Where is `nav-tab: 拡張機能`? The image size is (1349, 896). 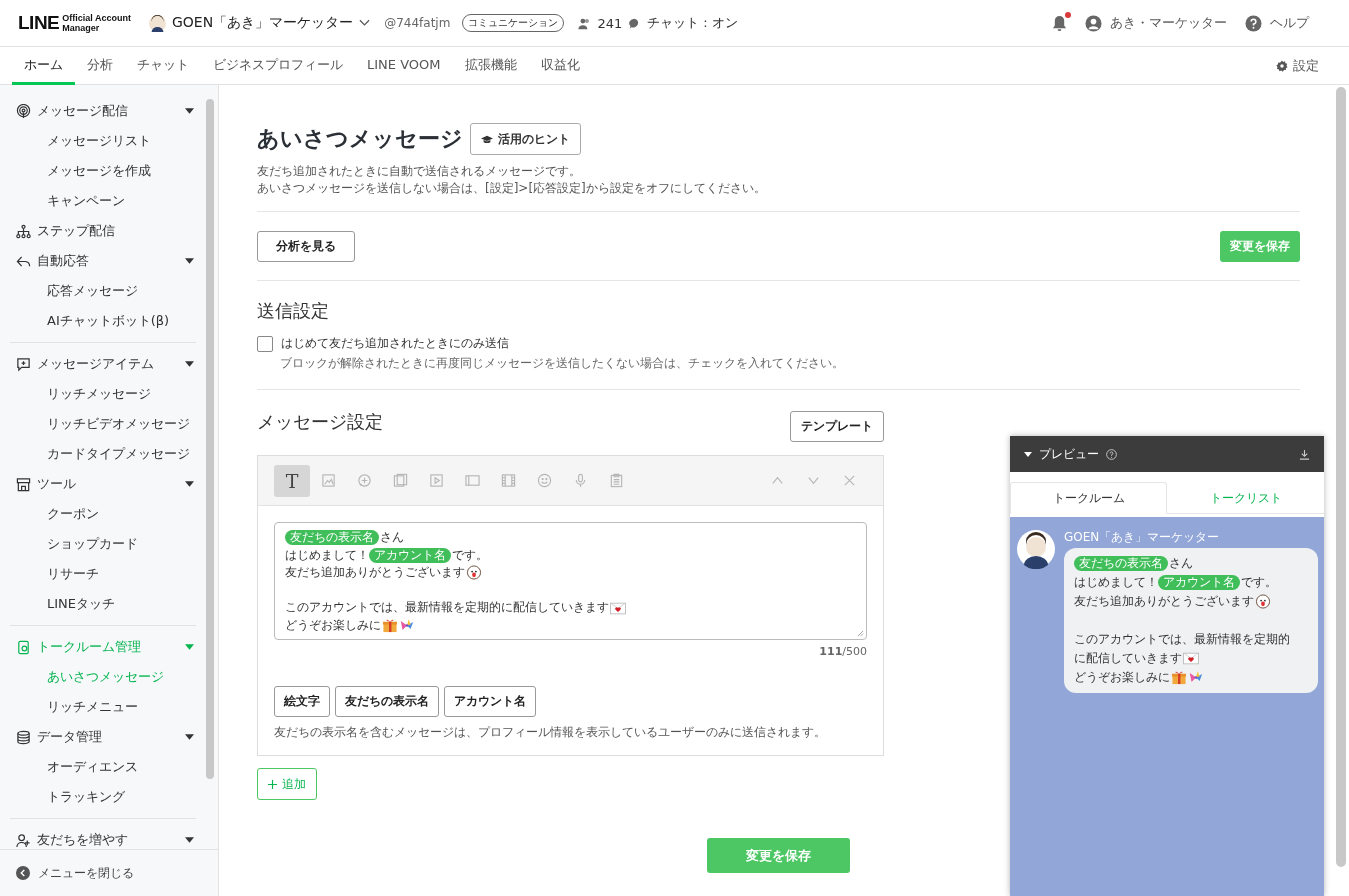
nav-tab: 拡張機能 is located at coordinates (490, 66).